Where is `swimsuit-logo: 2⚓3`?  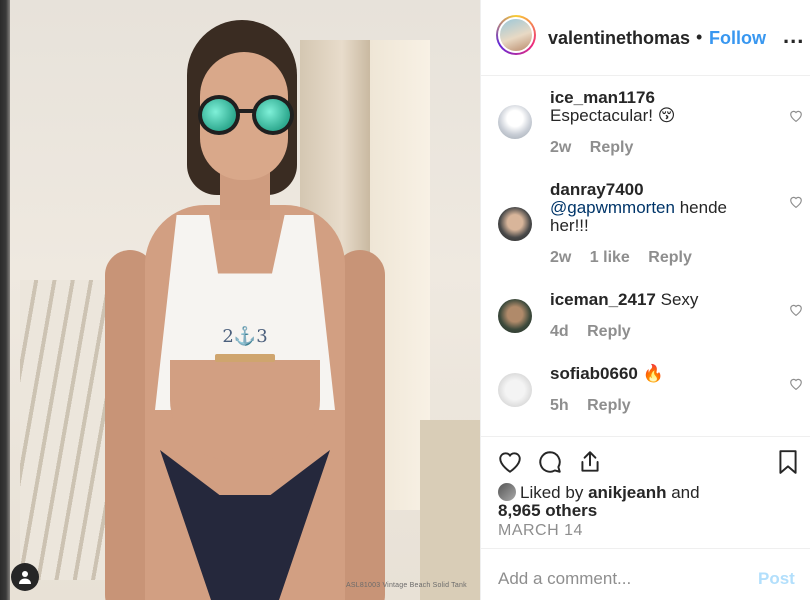
swimsuit-logo: 2⚓3 is located at coordinates (245, 336).